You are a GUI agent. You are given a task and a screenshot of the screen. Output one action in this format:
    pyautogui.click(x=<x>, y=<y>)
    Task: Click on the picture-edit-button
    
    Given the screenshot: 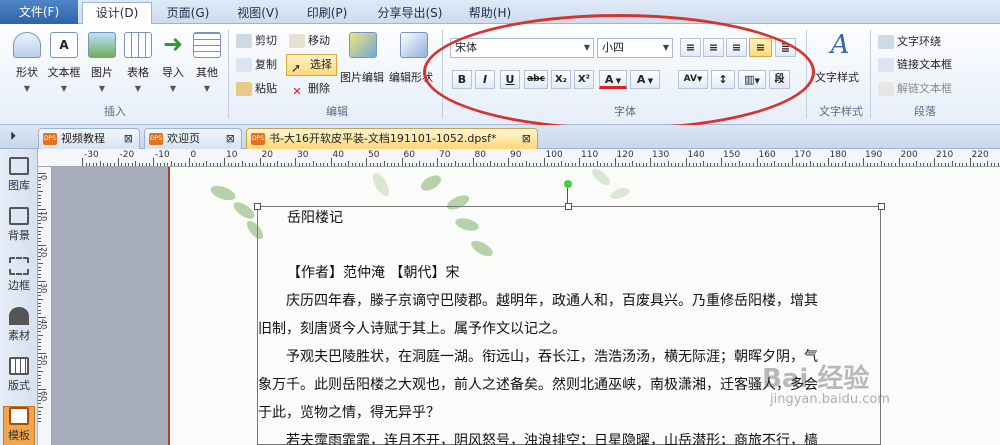 What is the action you would take?
    pyautogui.click(x=363, y=45)
    